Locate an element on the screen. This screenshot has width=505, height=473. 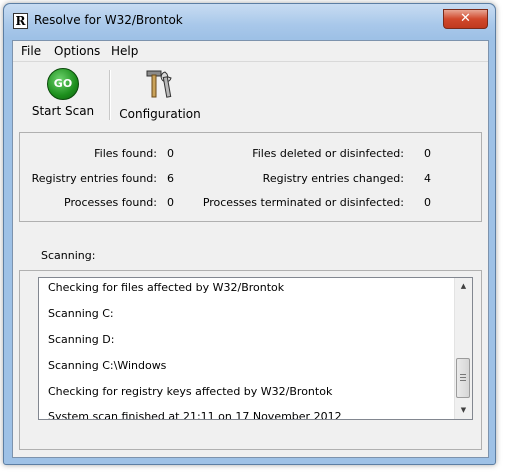
menu-help: Help is located at coordinates (124, 51).